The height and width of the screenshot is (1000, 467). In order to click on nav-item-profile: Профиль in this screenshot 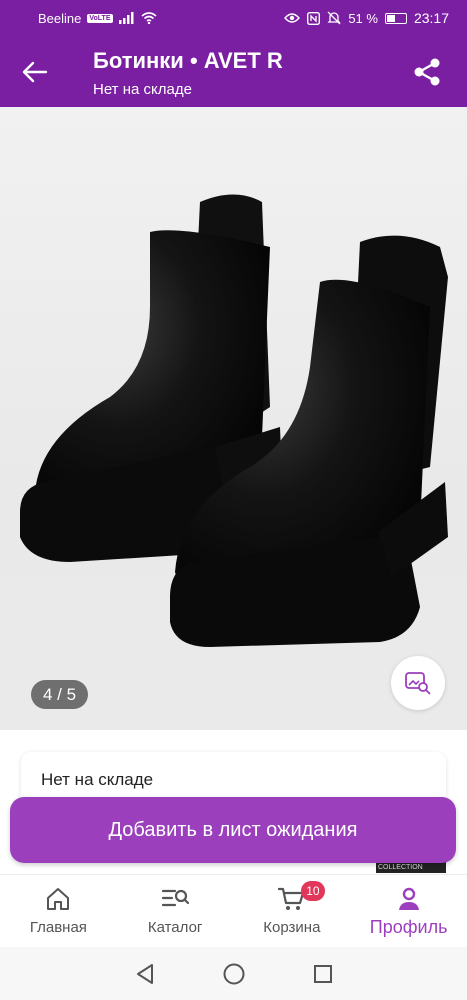, I will do `click(408, 911)`.